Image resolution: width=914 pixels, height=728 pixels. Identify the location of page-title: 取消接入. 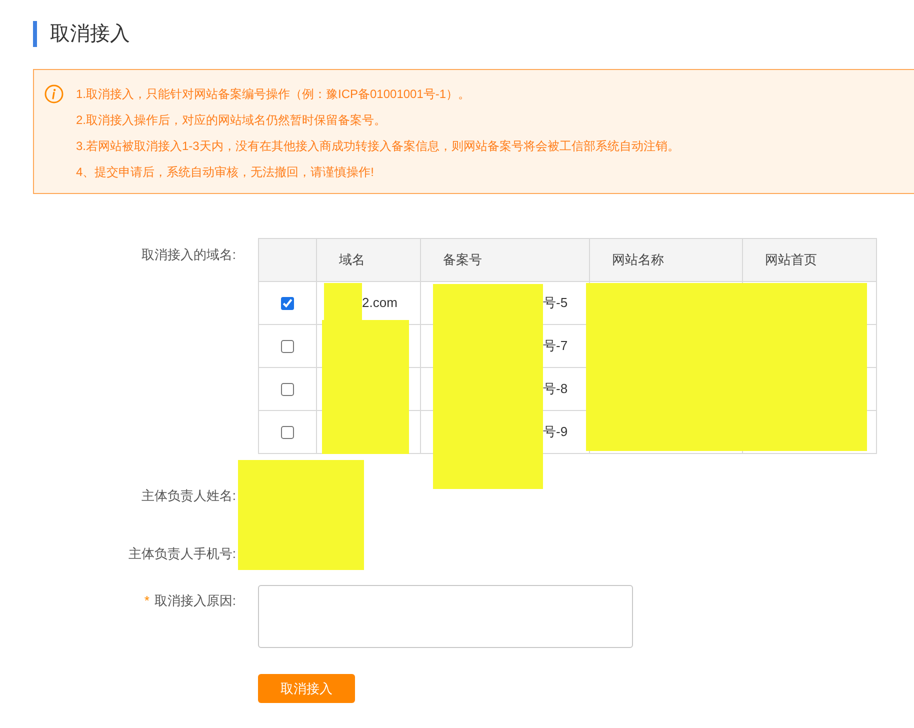
(90, 34).